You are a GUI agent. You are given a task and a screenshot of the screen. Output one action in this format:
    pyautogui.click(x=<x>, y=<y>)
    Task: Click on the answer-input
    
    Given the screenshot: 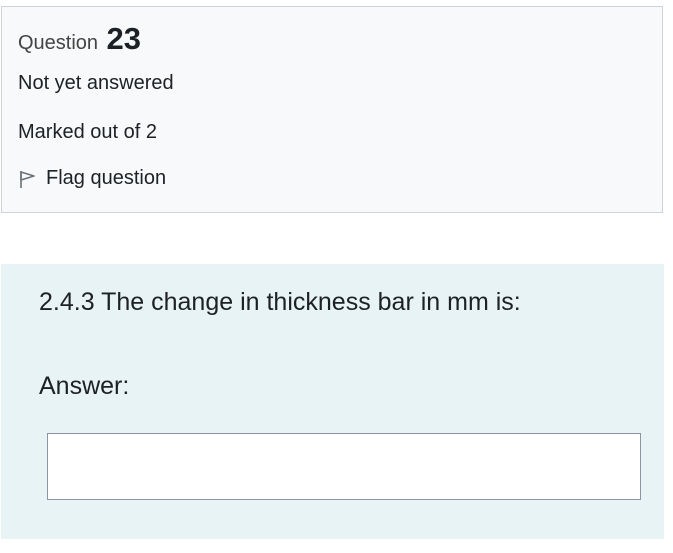 What is the action you would take?
    pyautogui.click(x=344, y=466)
    